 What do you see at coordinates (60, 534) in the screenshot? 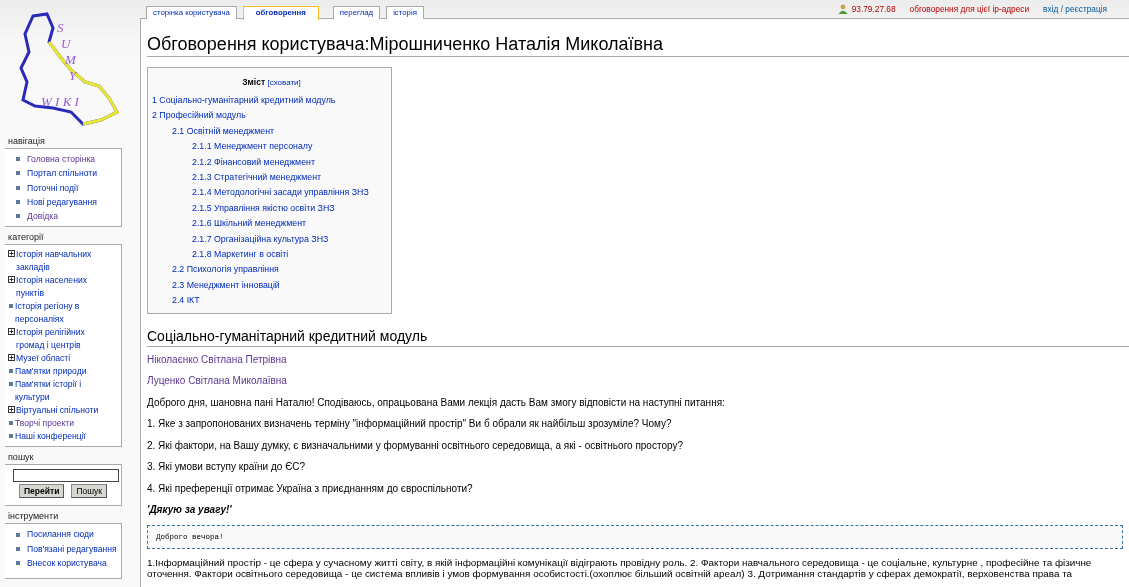
I see `tool-link: Посилання сюди` at bounding box center [60, 534].